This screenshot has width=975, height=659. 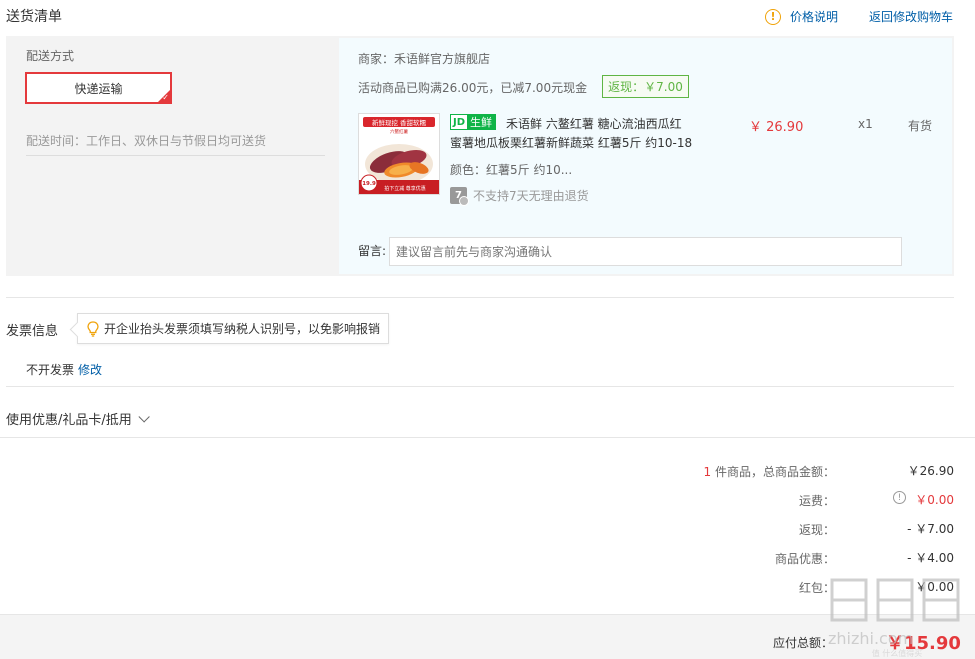 What do you see at coordinates (405, 188) in the screenshot?
I see `image-footer-text: 拍下立减 尊享优惠` at bounding box center [405, 188].